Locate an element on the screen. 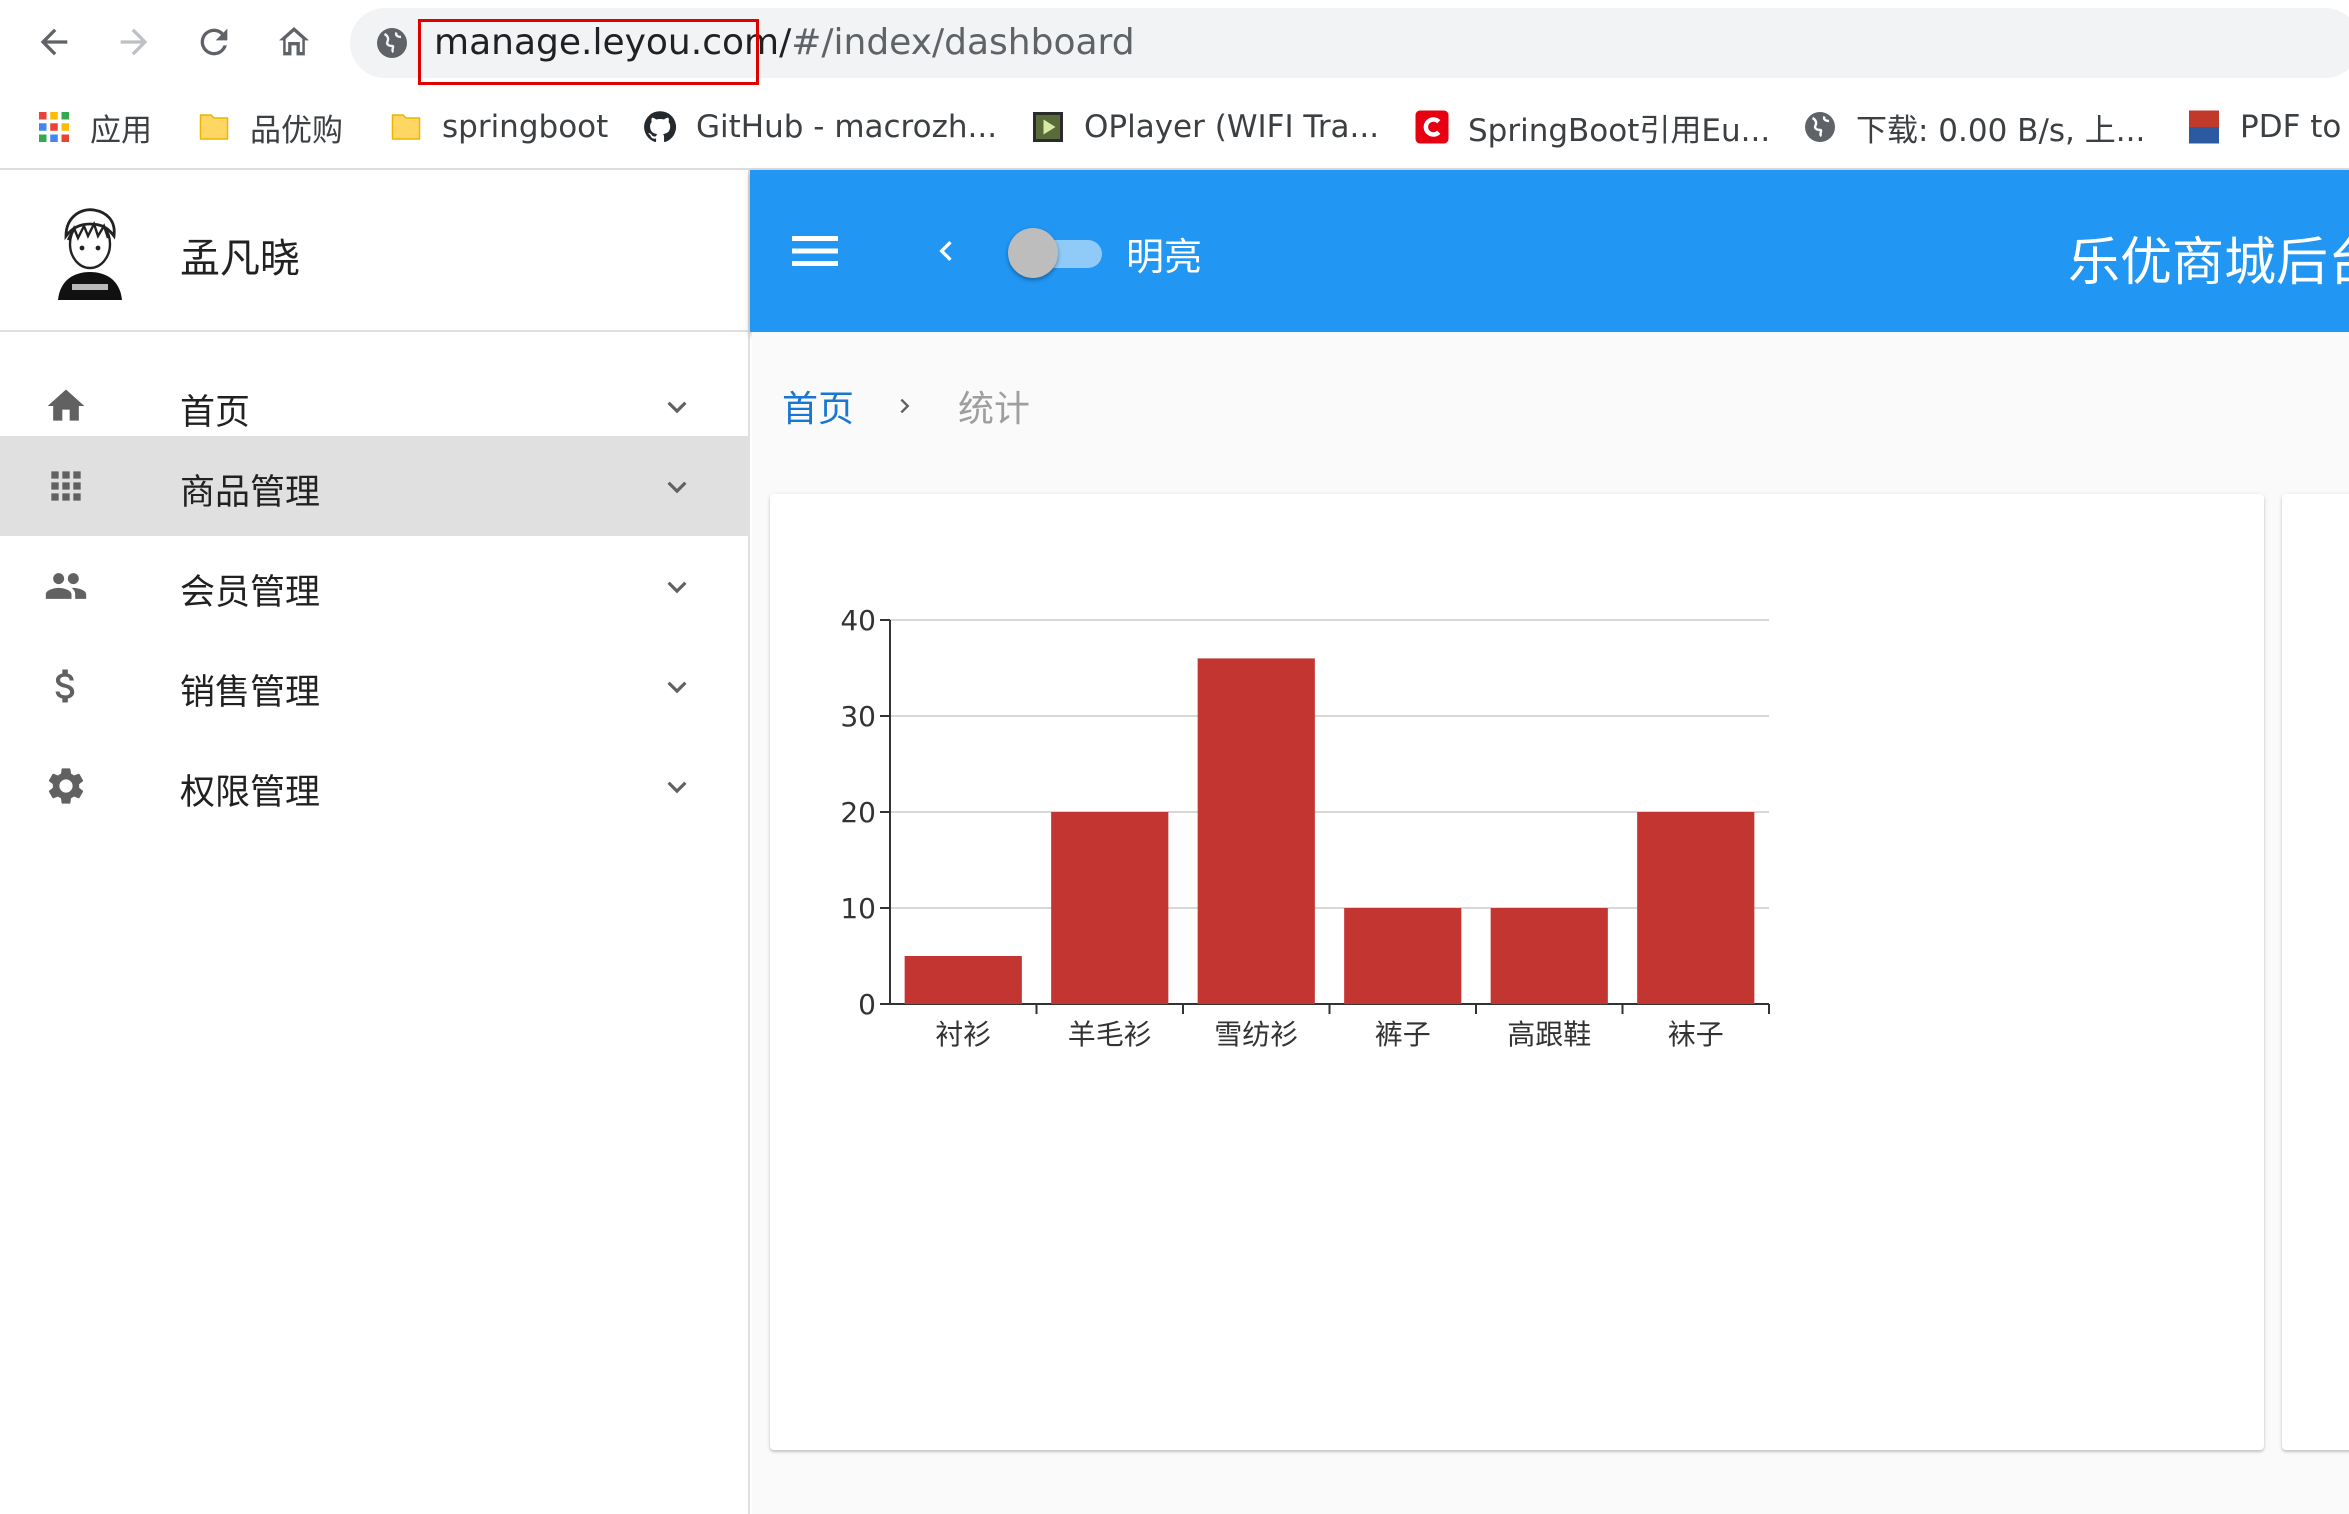 Image resolution: width=2349 pixels, height=1514 pixels. sidebar-item-label: 销售管理 is located at coordinates (250, 693).